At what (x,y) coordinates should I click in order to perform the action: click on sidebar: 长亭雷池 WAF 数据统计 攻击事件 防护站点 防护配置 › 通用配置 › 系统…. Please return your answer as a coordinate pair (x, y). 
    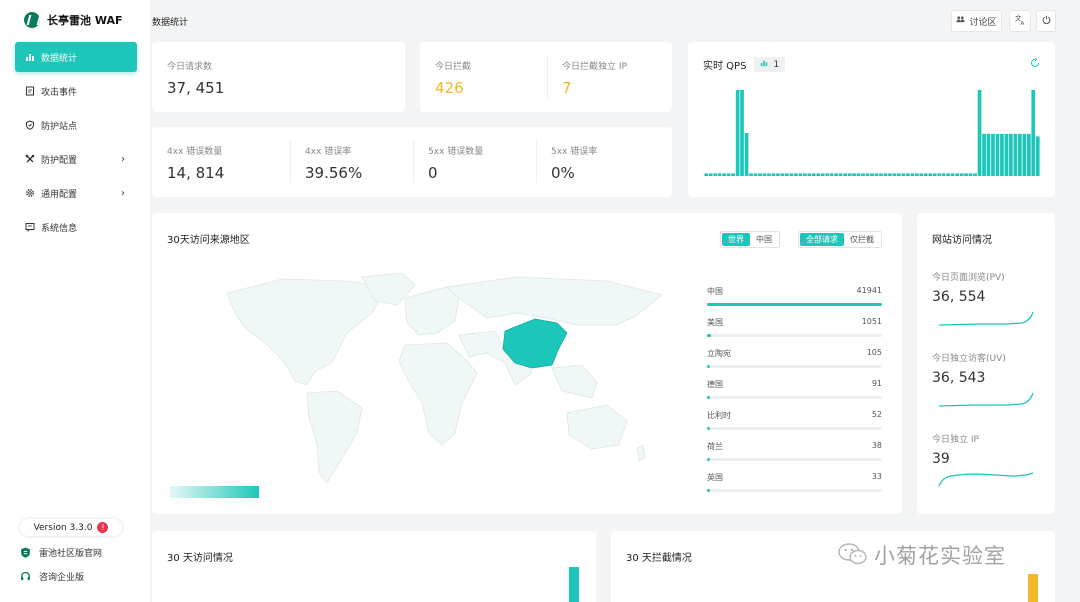
    Looking at the image, I should click on (75, 301).